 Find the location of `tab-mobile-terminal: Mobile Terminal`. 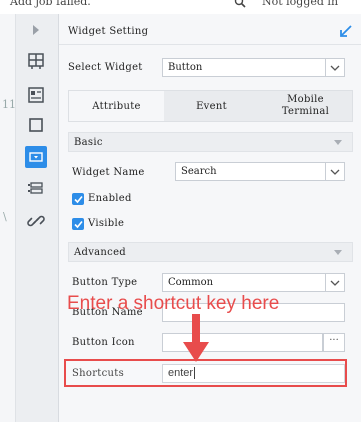

tab-mobile-terminal: Mobile Terminal is located at coordinates (305, 106).